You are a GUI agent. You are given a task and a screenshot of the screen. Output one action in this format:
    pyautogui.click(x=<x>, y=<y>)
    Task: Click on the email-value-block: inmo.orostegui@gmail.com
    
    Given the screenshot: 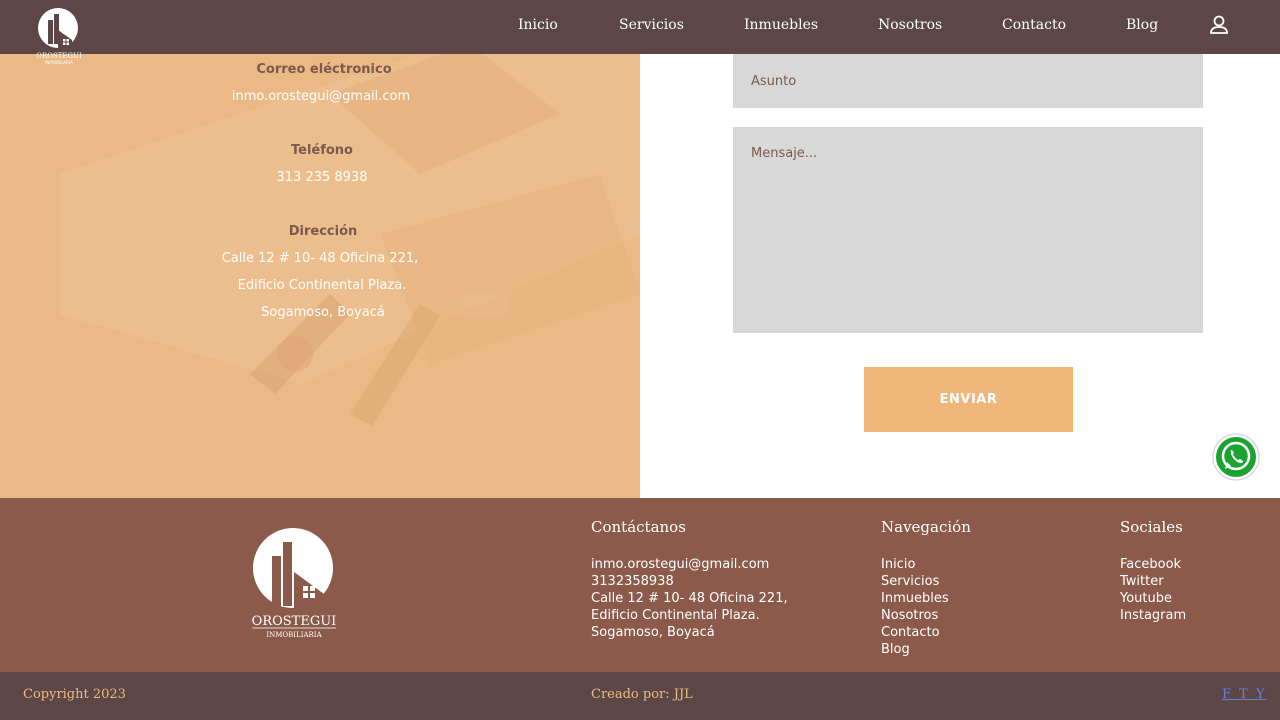 What is the action you would take?
    pyautogui.click(x=321, y=96)
    